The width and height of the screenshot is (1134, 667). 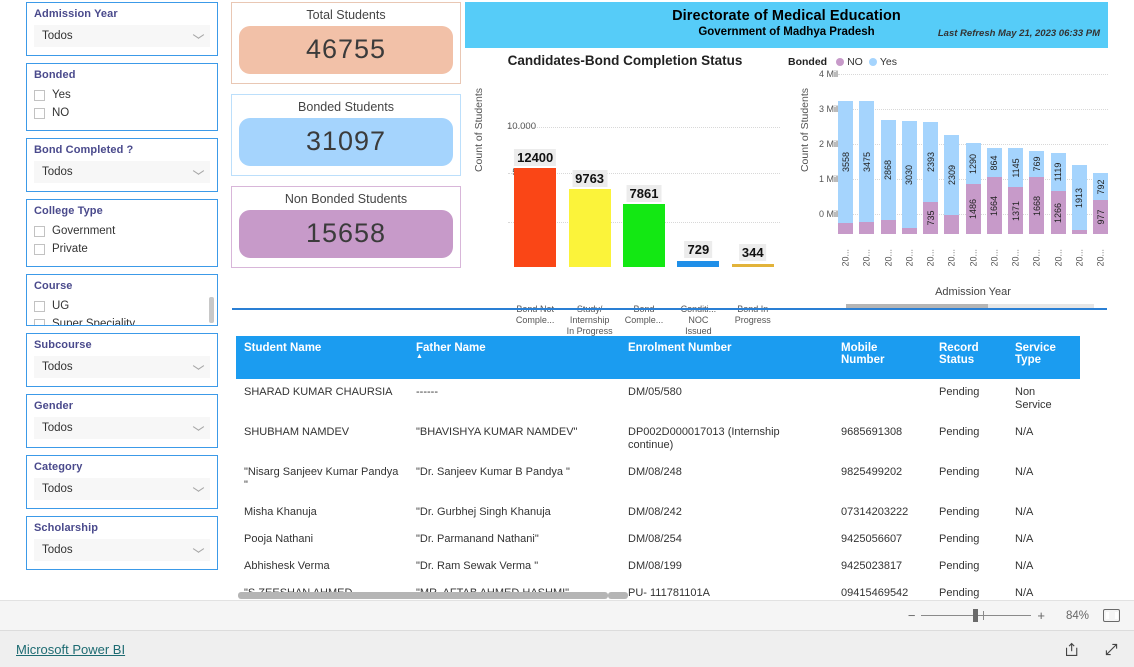 I want to click on slicer-gender: Gender Todos, so click(x=122, y=421).